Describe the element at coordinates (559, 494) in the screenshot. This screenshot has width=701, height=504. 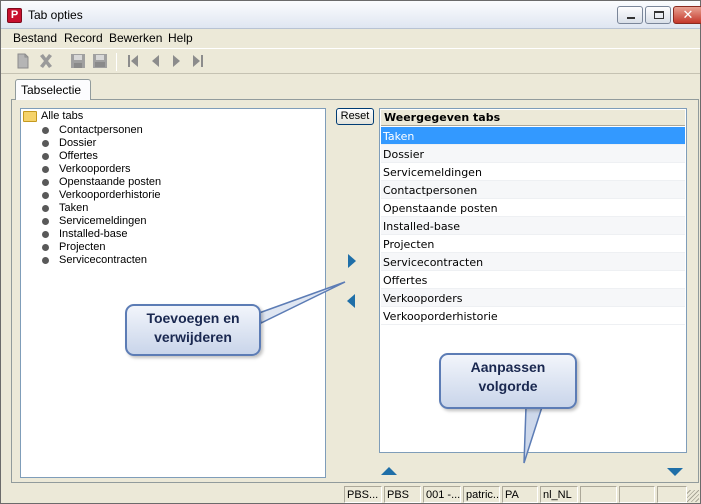
I see `status-cell: nl_NL` at that location.